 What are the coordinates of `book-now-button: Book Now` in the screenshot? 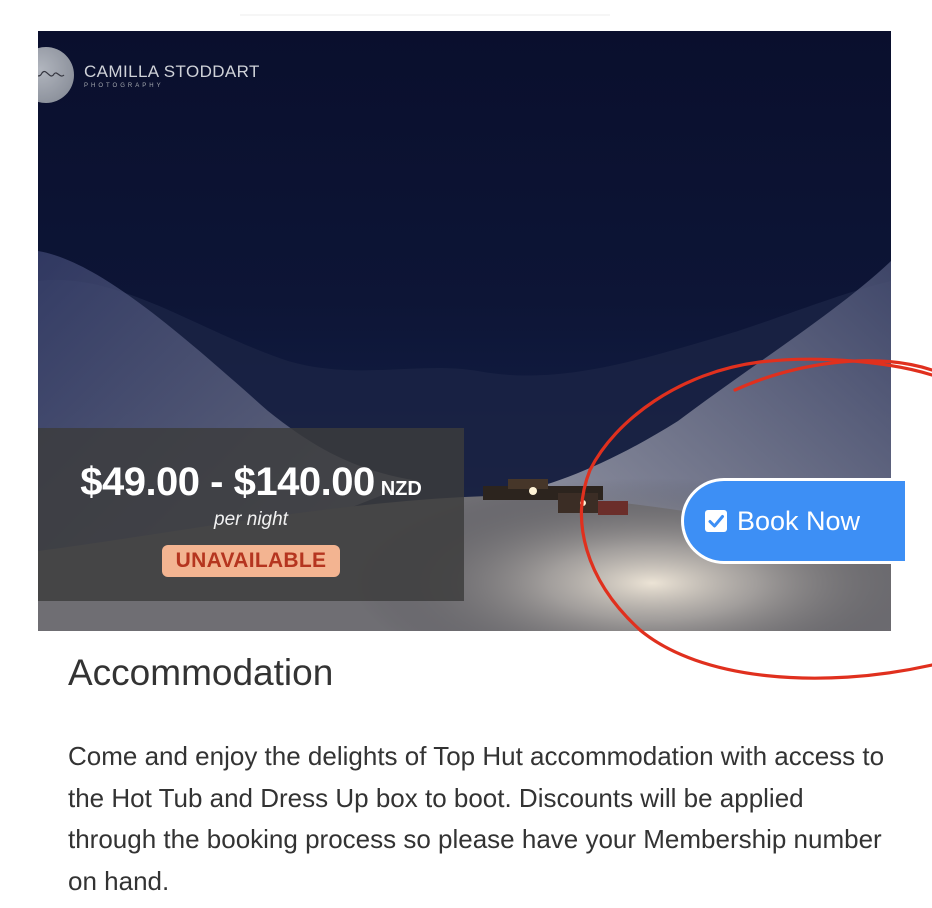 It's located at (793, 521).